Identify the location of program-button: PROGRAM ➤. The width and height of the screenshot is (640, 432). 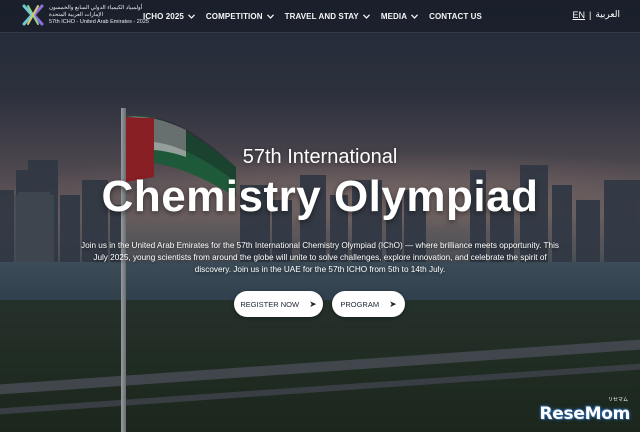
(368, 304).